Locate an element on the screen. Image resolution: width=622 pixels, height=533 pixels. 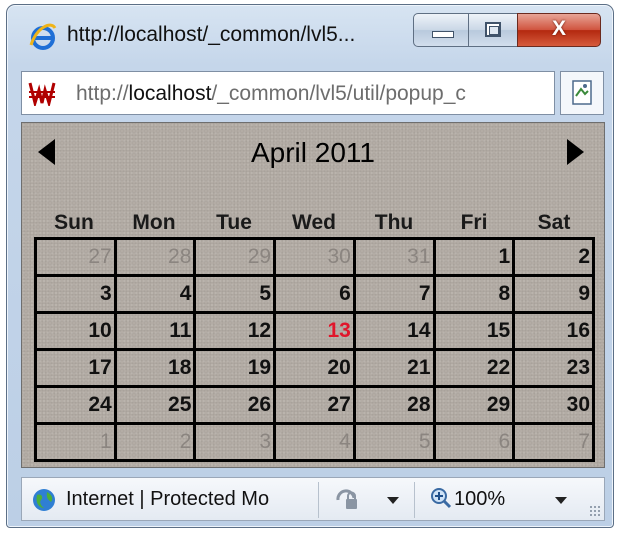
maximize-button is located at coordinates (493, 30).